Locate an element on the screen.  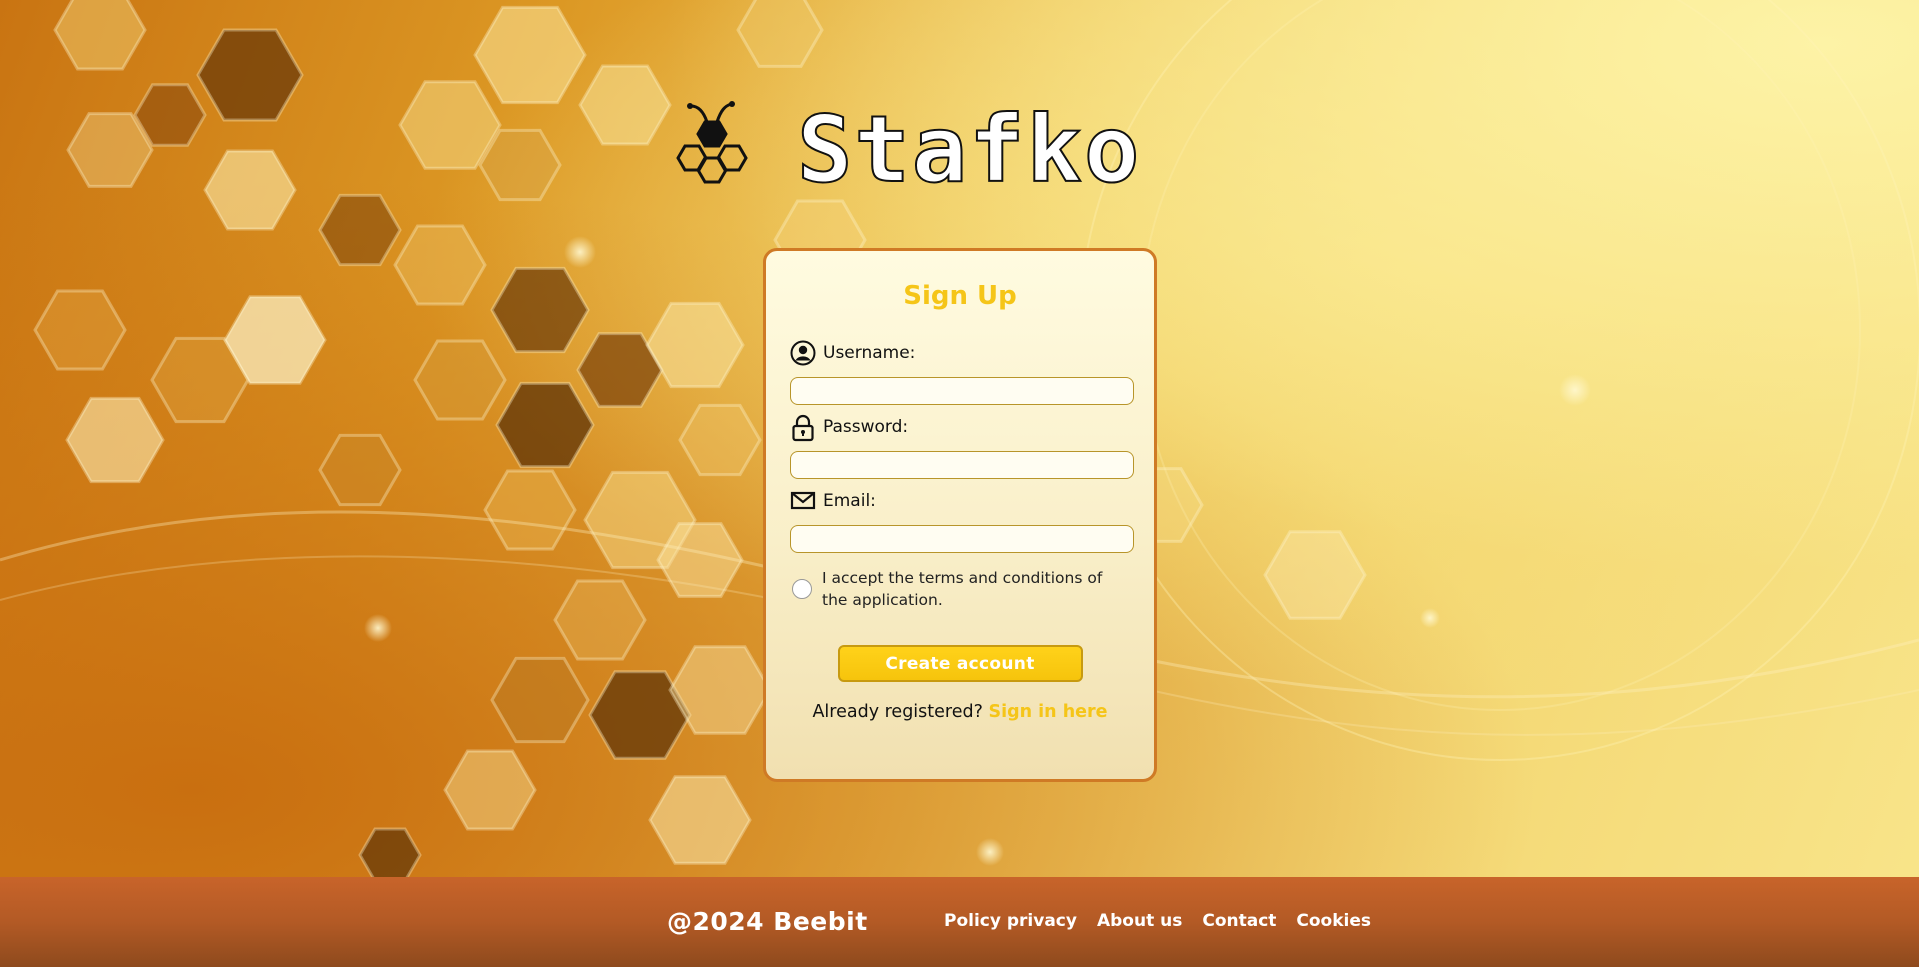
signin-link: Sign in here is located at coordinates (1047, 712).